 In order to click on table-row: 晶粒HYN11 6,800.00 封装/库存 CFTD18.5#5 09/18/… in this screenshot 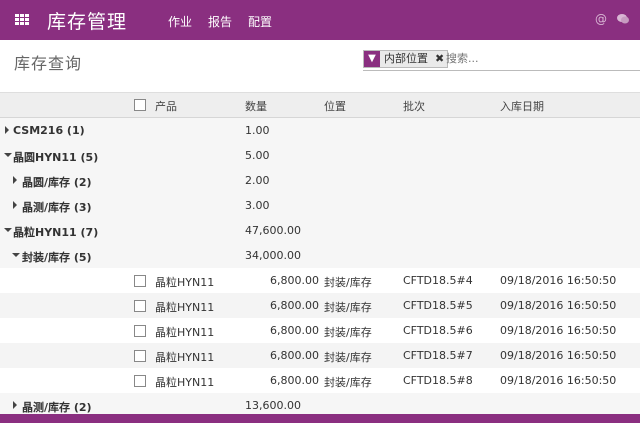, I will do `click(320, 306)`.